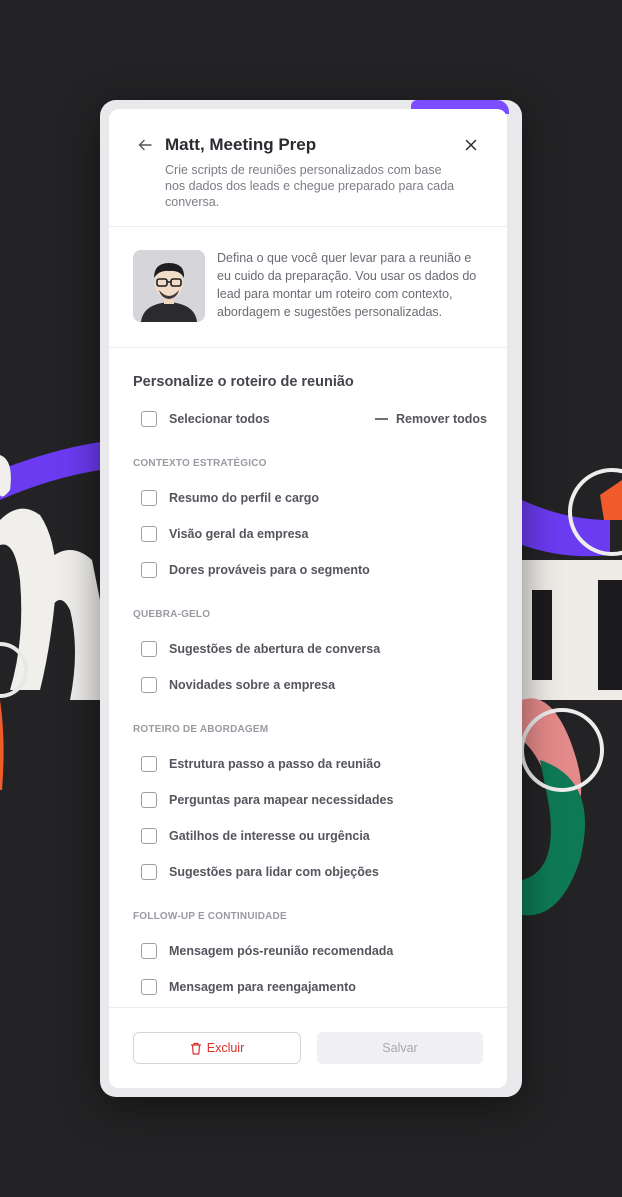 This screenshot has width=622, height=1197. What do you see at coordinates (281, 951) in the screenshot?
I see `option-label: Mensagem pós-reunião recomendada` at bounding box center [281, 951].